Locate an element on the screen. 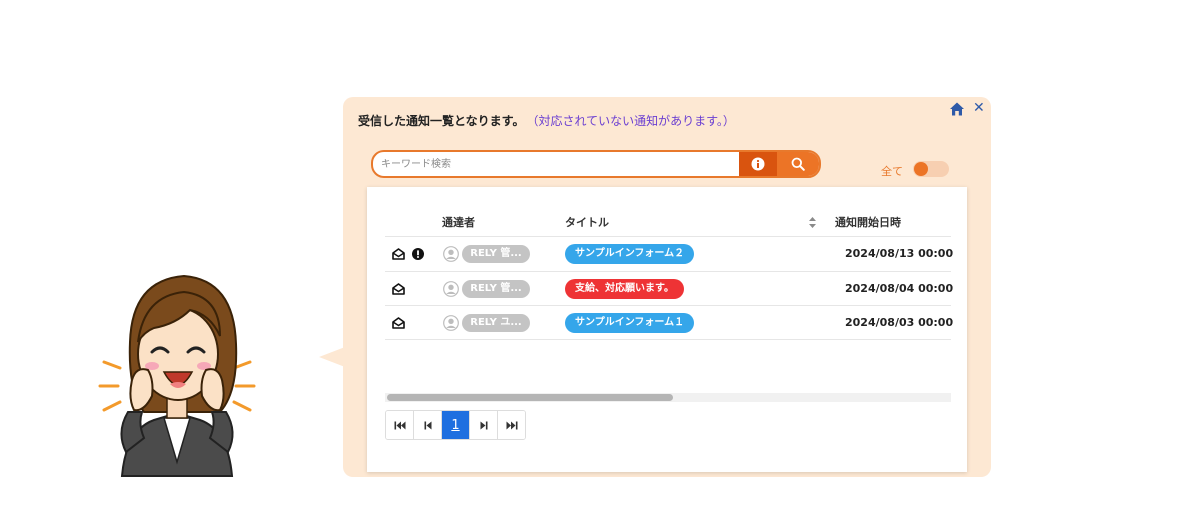 The width and height of the screenshot is (1200, 507). last-page-button is located at coordinates (511, 425).